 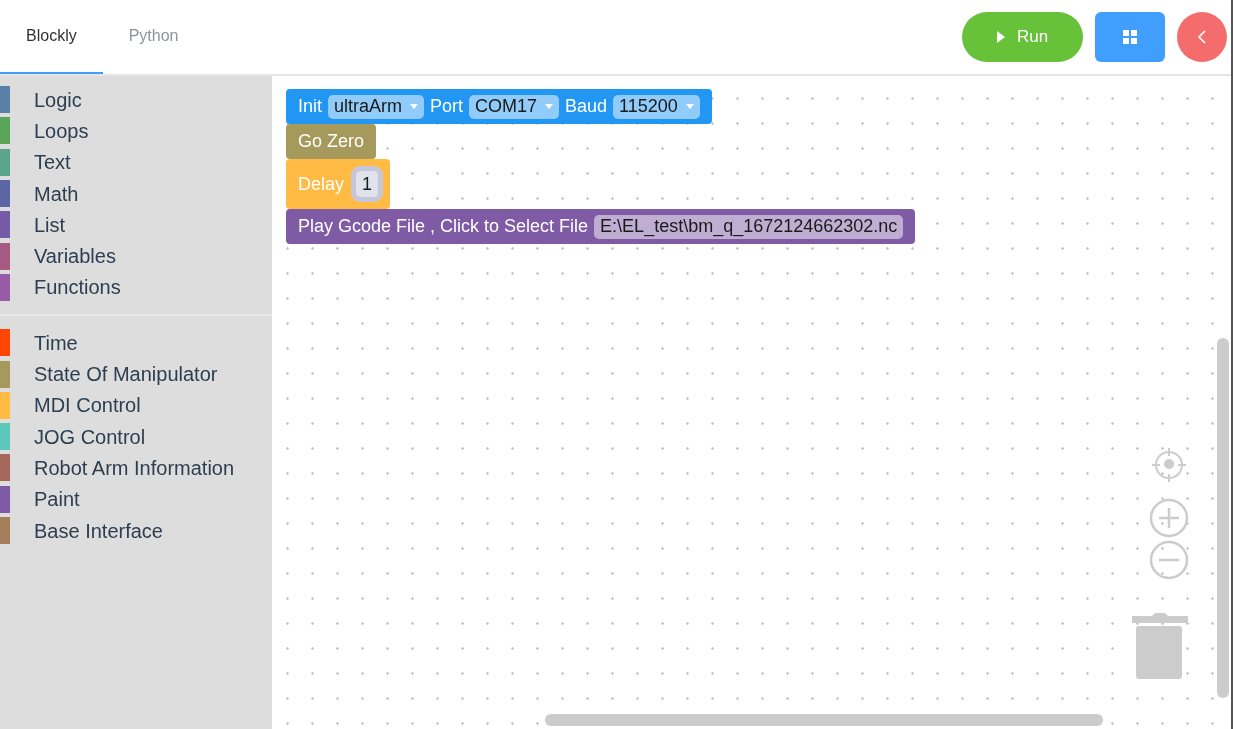 I want to click on grid-button, so click(x=1130, y=37).